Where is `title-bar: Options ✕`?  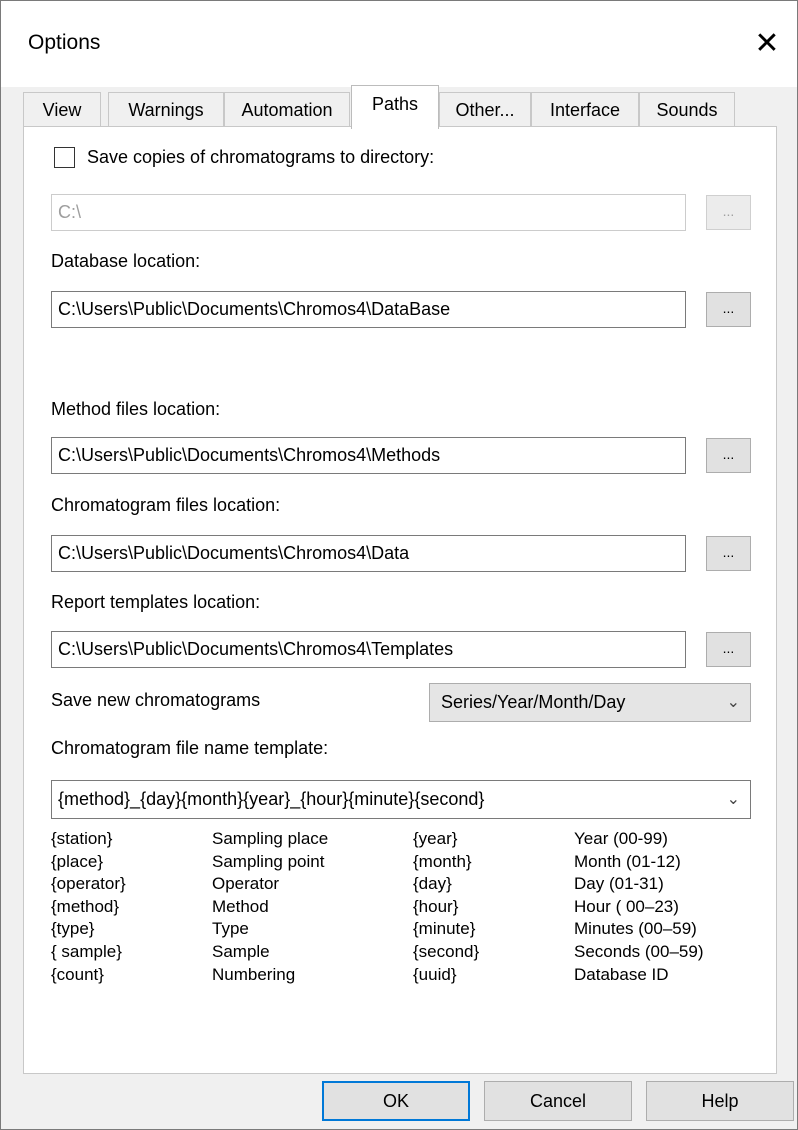 title-bar: Options ✕ is located at coordinates (399, 44).